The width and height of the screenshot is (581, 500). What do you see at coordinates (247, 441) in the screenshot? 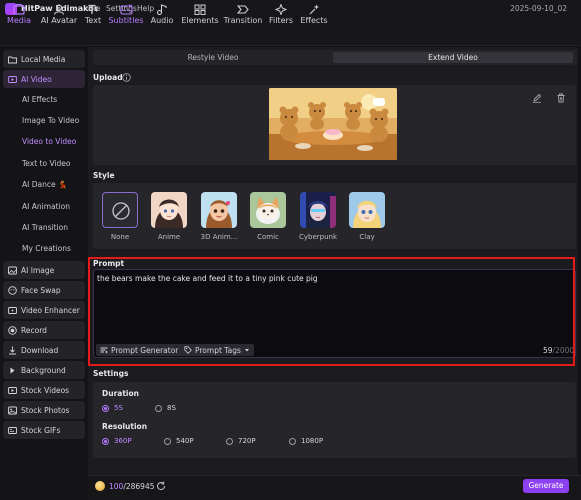
I see `resolution-option-label: 720P` at bounding box center [247, 441].